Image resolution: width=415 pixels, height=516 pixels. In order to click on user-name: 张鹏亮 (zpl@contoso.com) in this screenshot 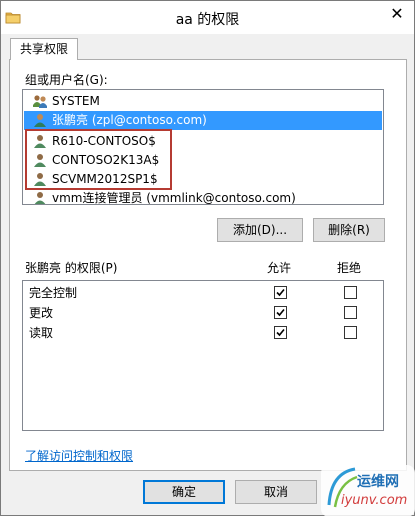, I will do `click(129, 120)`.